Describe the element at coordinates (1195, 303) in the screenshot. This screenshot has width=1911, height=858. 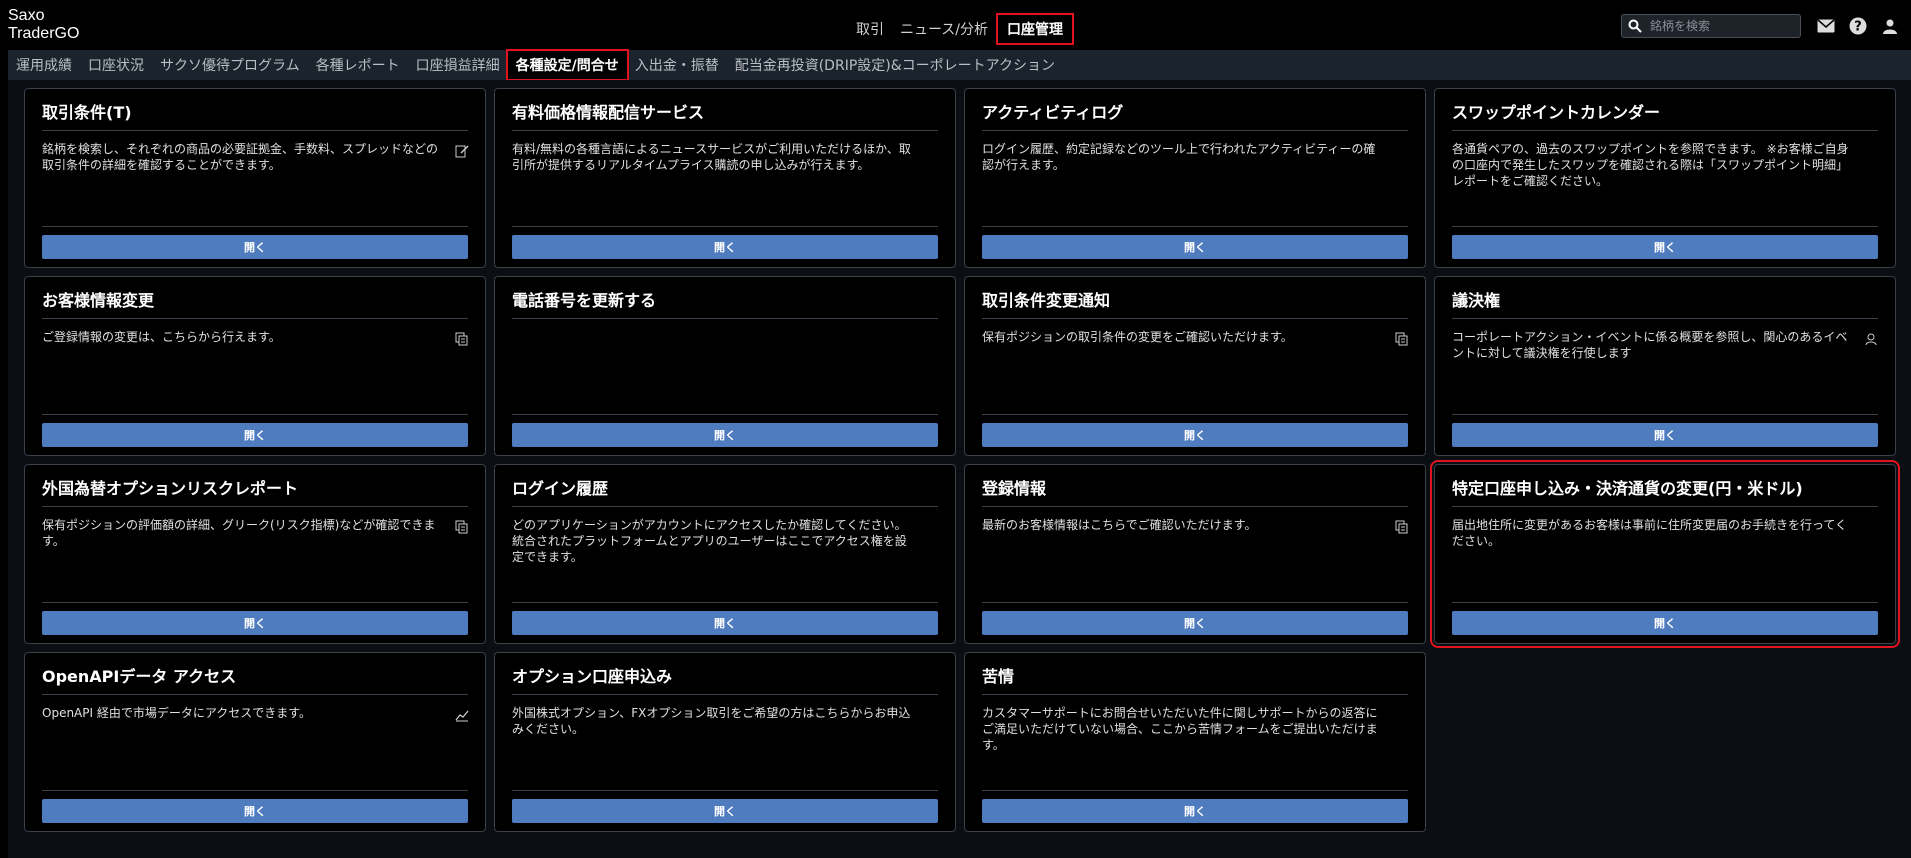
I see `card-title: 取引条件変更通知` at that location.